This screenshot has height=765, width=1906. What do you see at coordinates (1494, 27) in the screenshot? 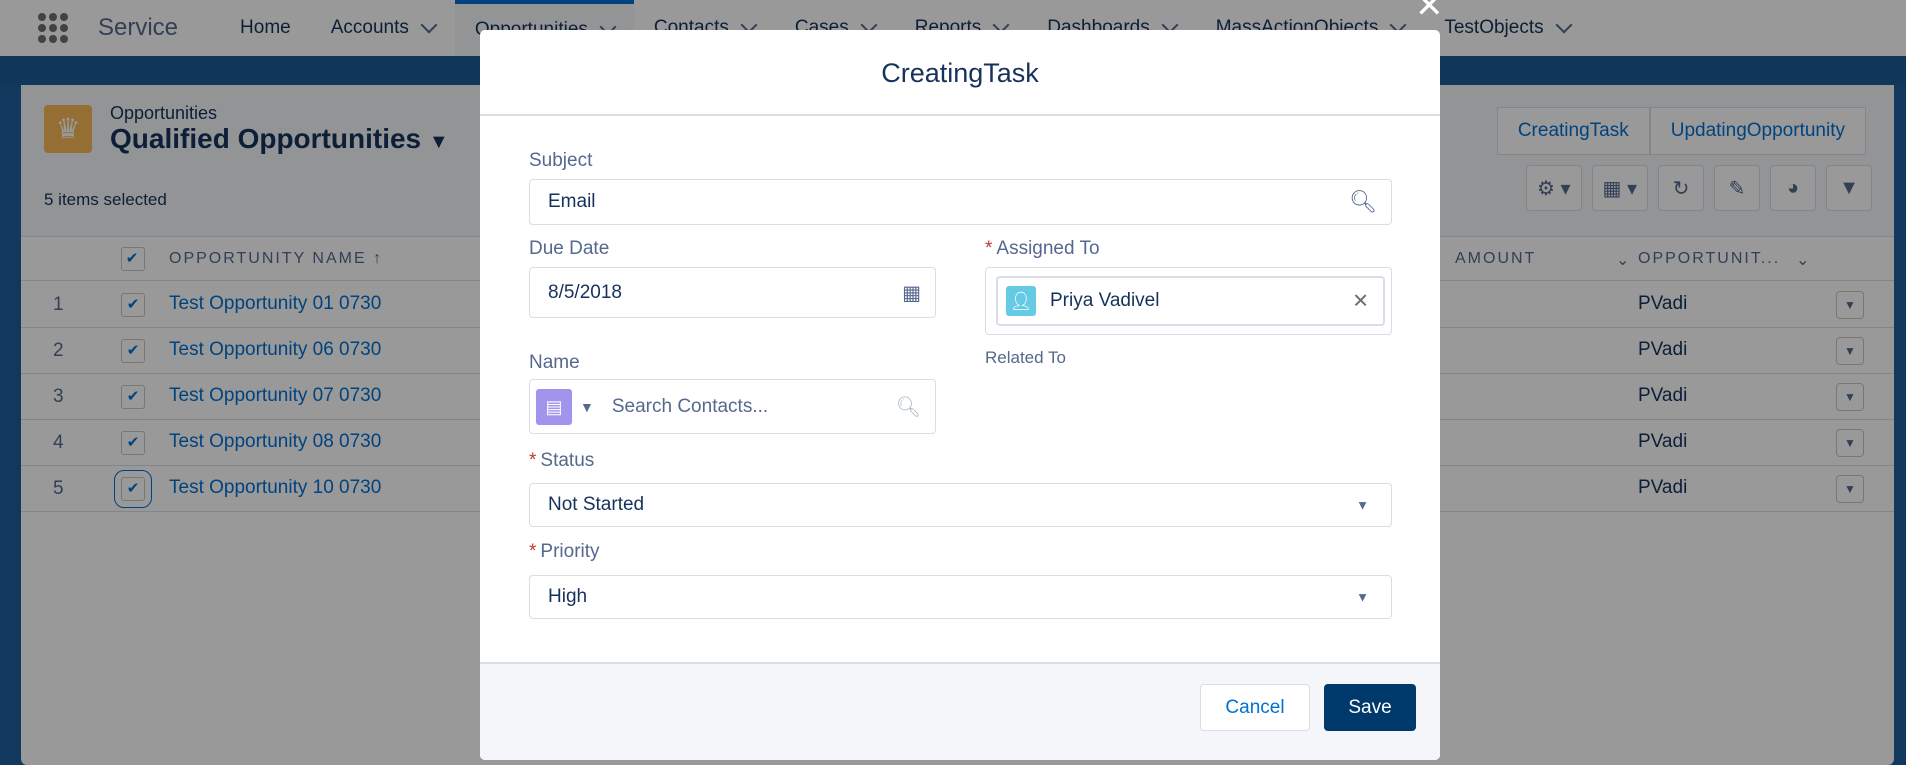
I see `nav-item-label: TestObjects` at bounding box center [1494, 27].